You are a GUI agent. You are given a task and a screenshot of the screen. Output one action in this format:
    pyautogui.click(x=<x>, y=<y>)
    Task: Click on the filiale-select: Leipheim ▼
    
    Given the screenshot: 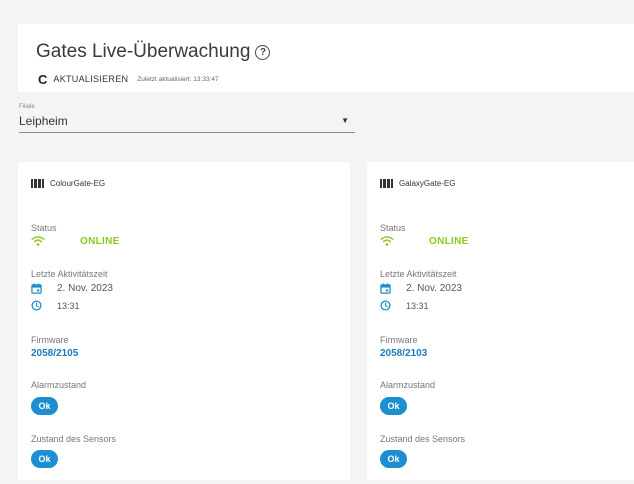 What is the action you would take?
    pyautogui.click(x=187, y=123)
    